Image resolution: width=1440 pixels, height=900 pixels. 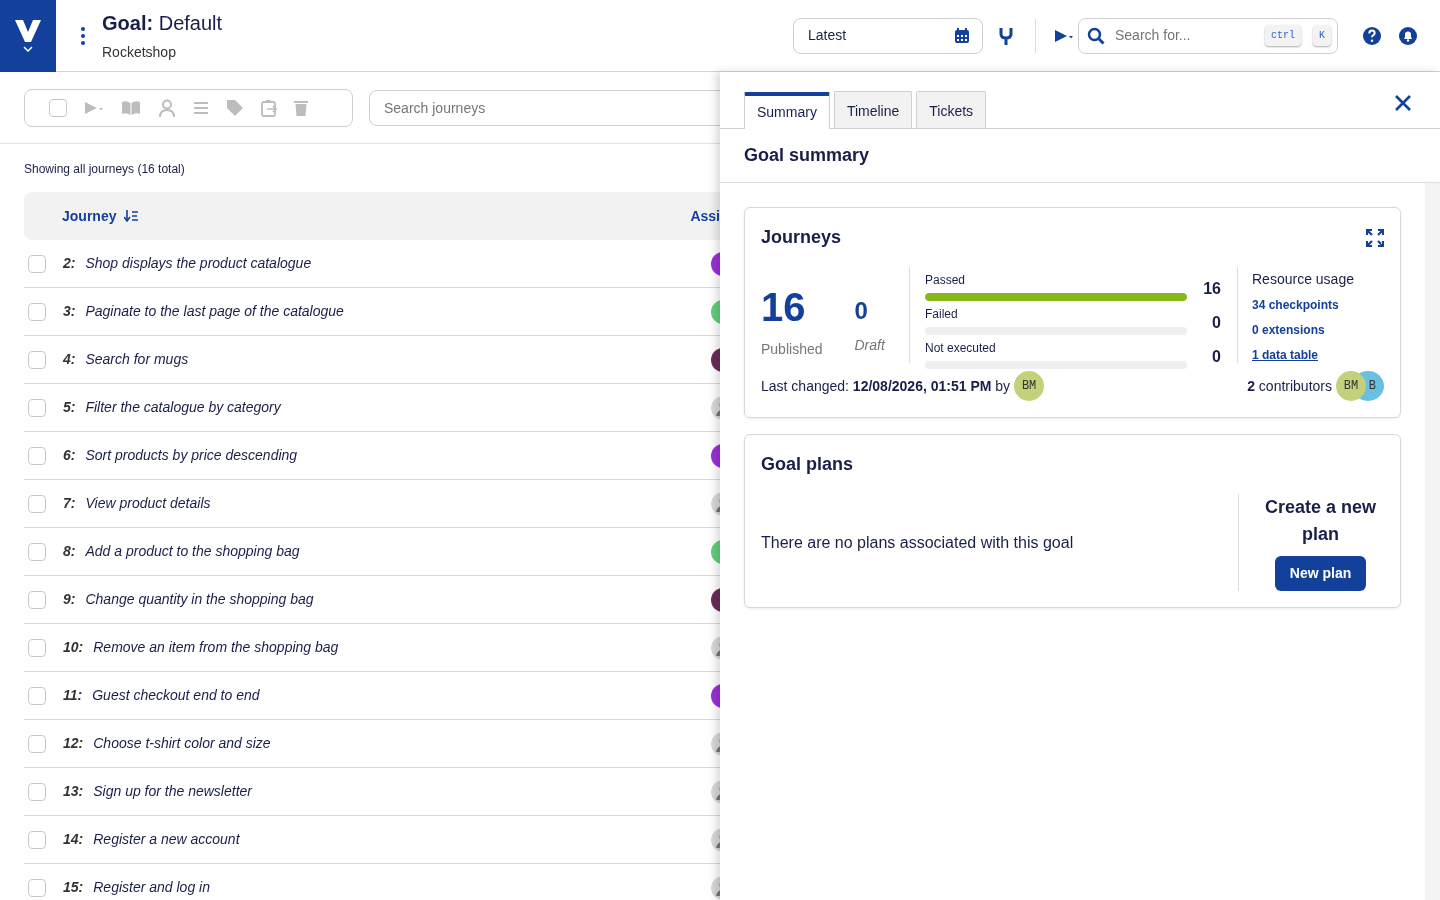 I want to click on result-label: Passed, so click(x=946, y=280).